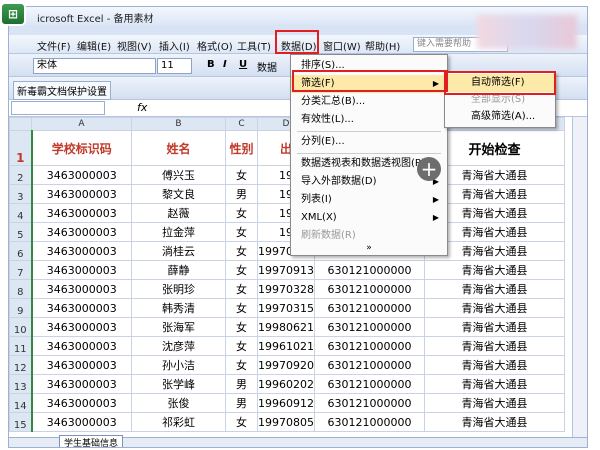 The height and width of the screenshot is (450, 600). I want to click on cell-name: 淌桂云, so click(178, 251).